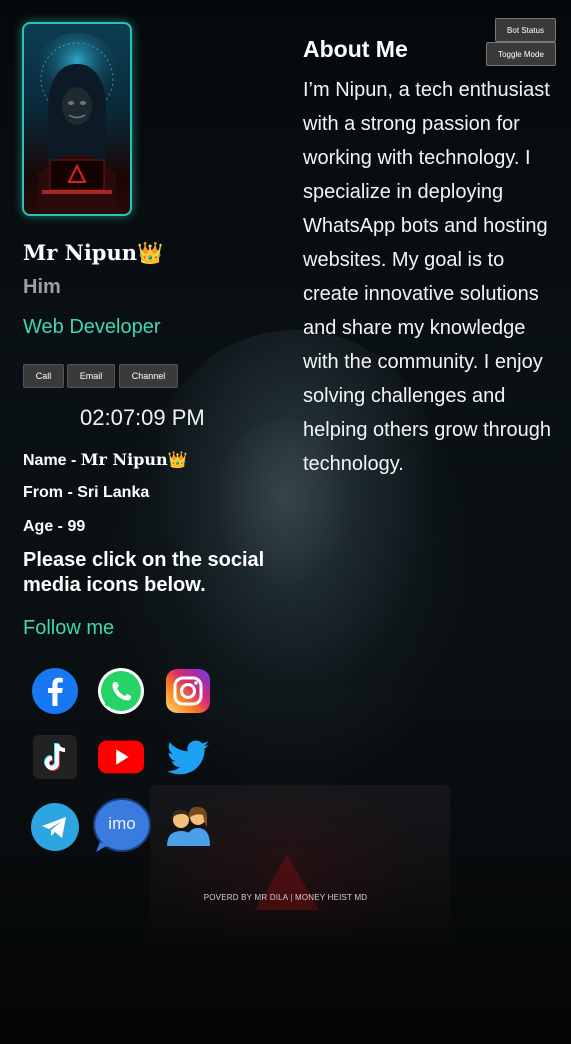  What do you see at coordinates (142, 417) in the screenshot?
I see `digital-clock: 02:07:09 PM` at bounding box center [142, 417].